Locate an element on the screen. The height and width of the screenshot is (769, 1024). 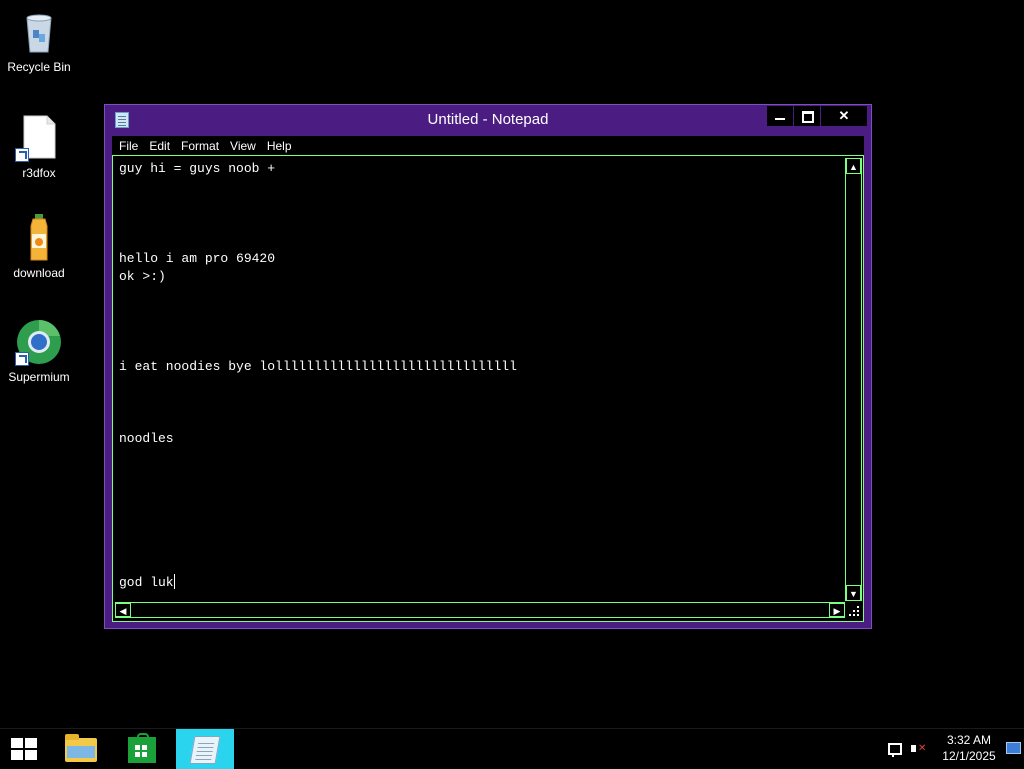
taskbar-file-explorer is located at coordinates (81, 749).